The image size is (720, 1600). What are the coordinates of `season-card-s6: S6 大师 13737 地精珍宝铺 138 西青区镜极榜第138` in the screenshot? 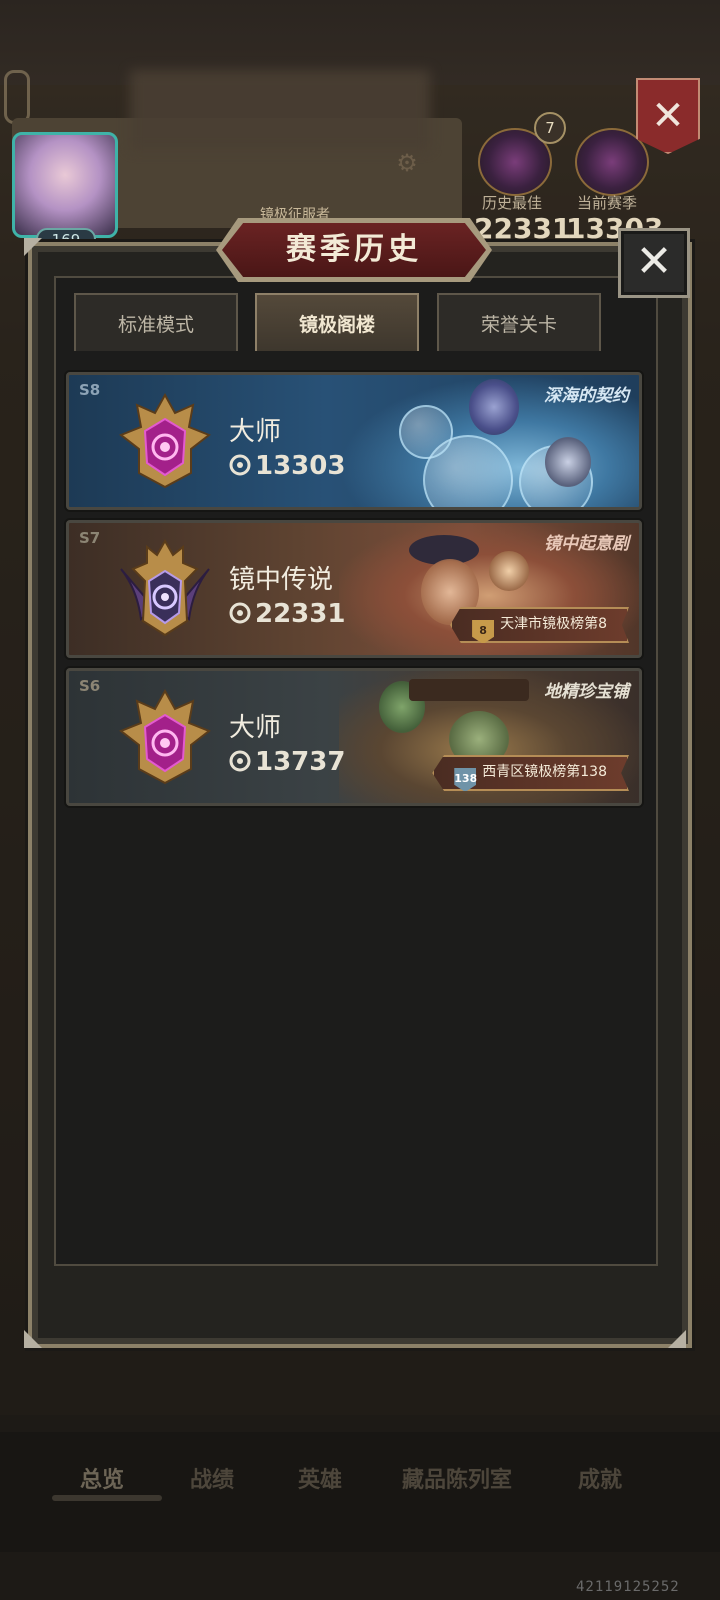 It's located at (354, 737).